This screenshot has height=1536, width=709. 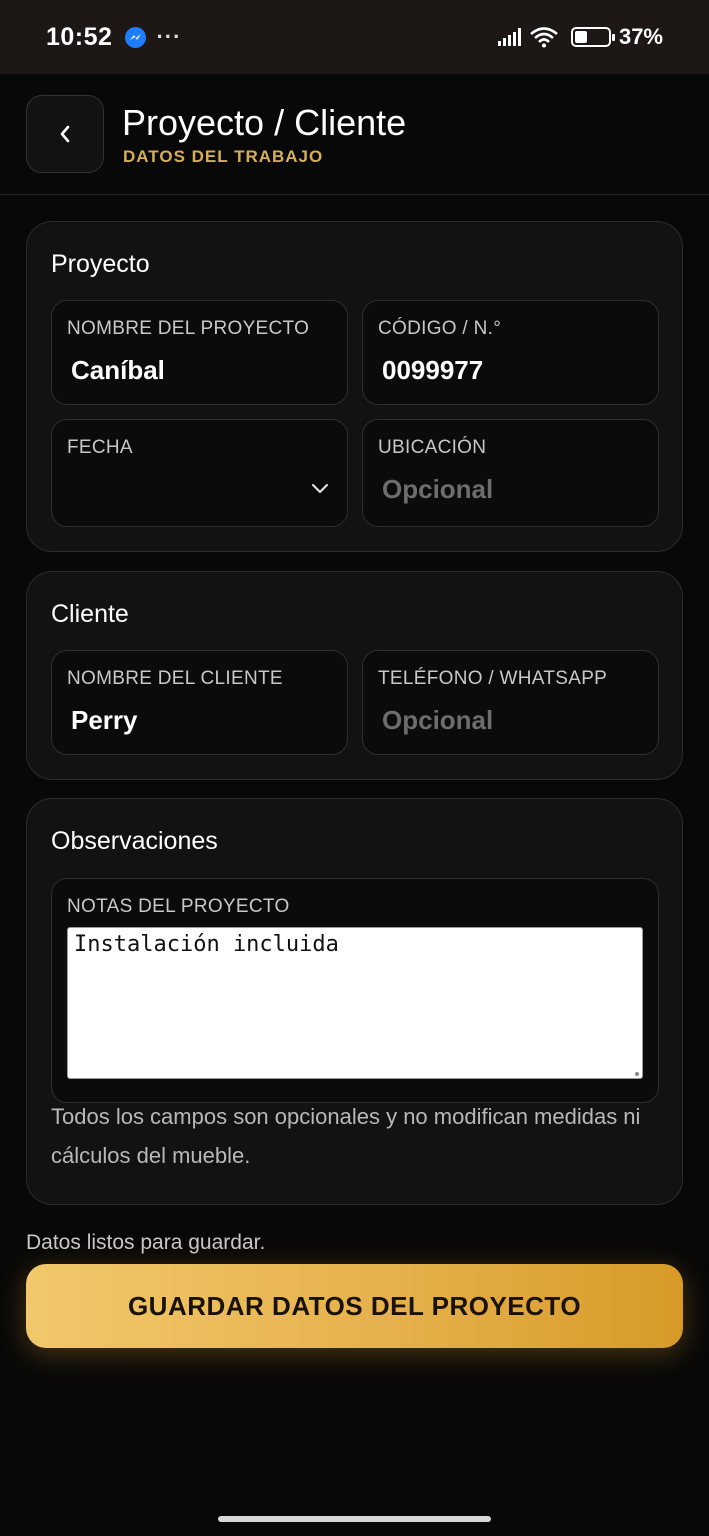 I want to click on save-project-button: GUARDAR DATOS DEL PROYECTO, so click(x=354, y=1306).